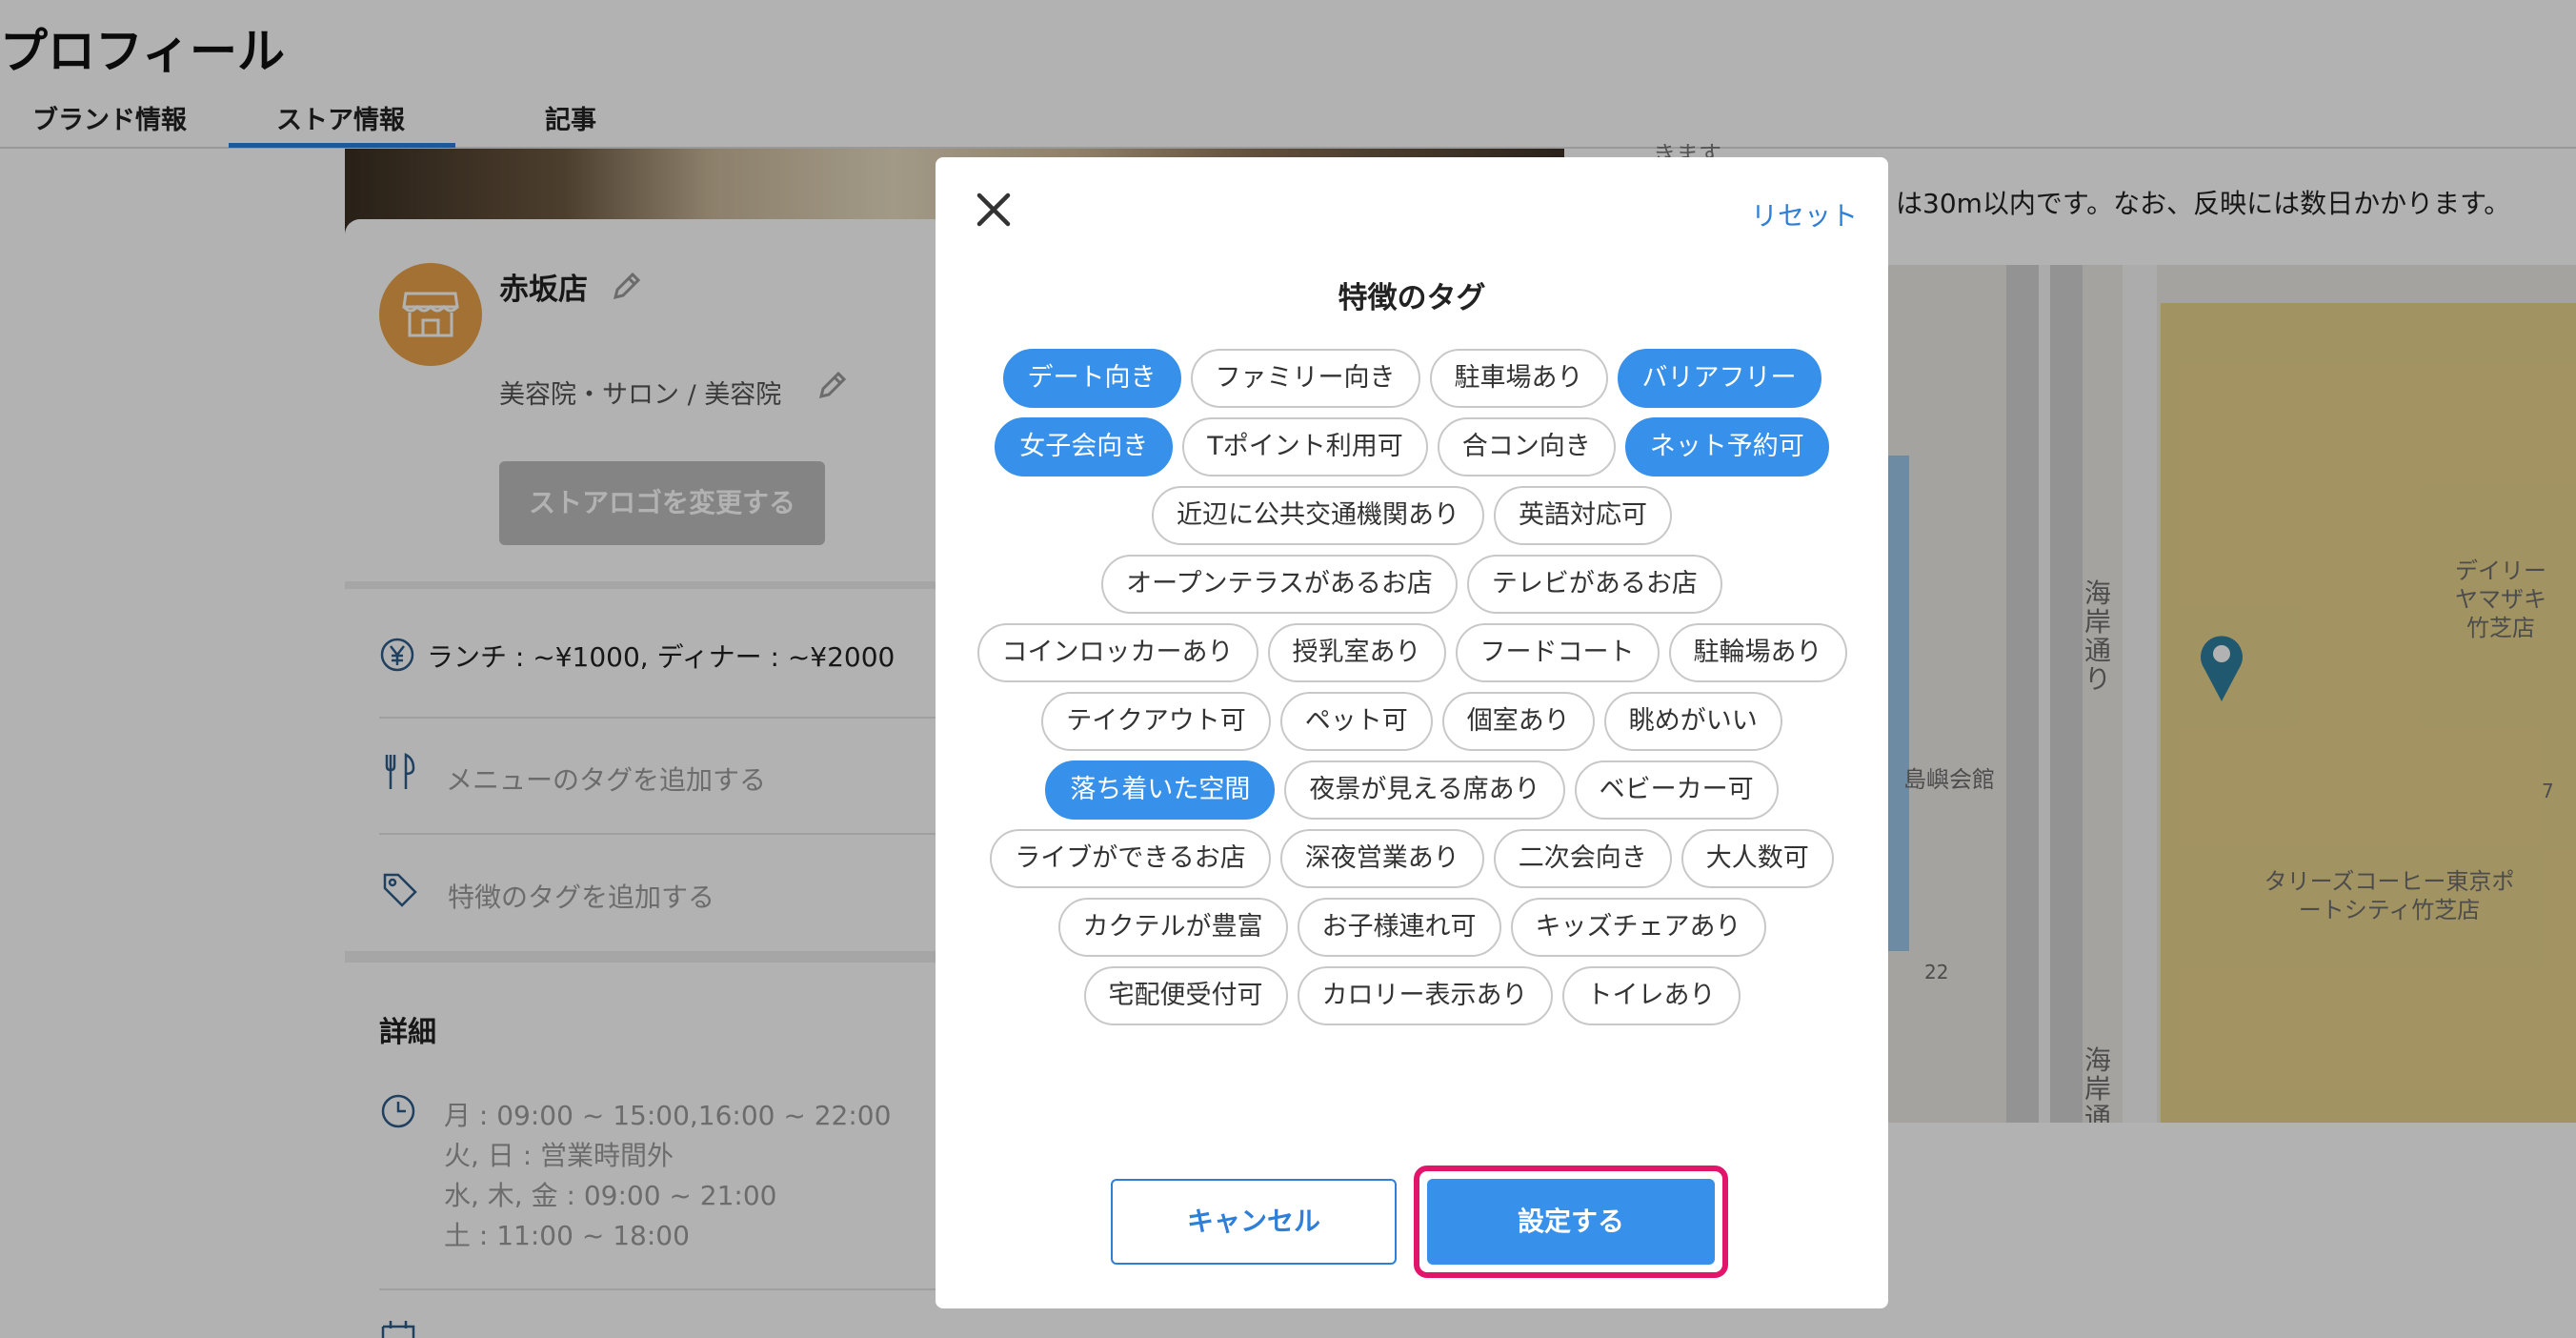 The width and height of the screenshot is (2576, 1338). I want to click on tag-chip: ネット予約可, so click(1727, 446).